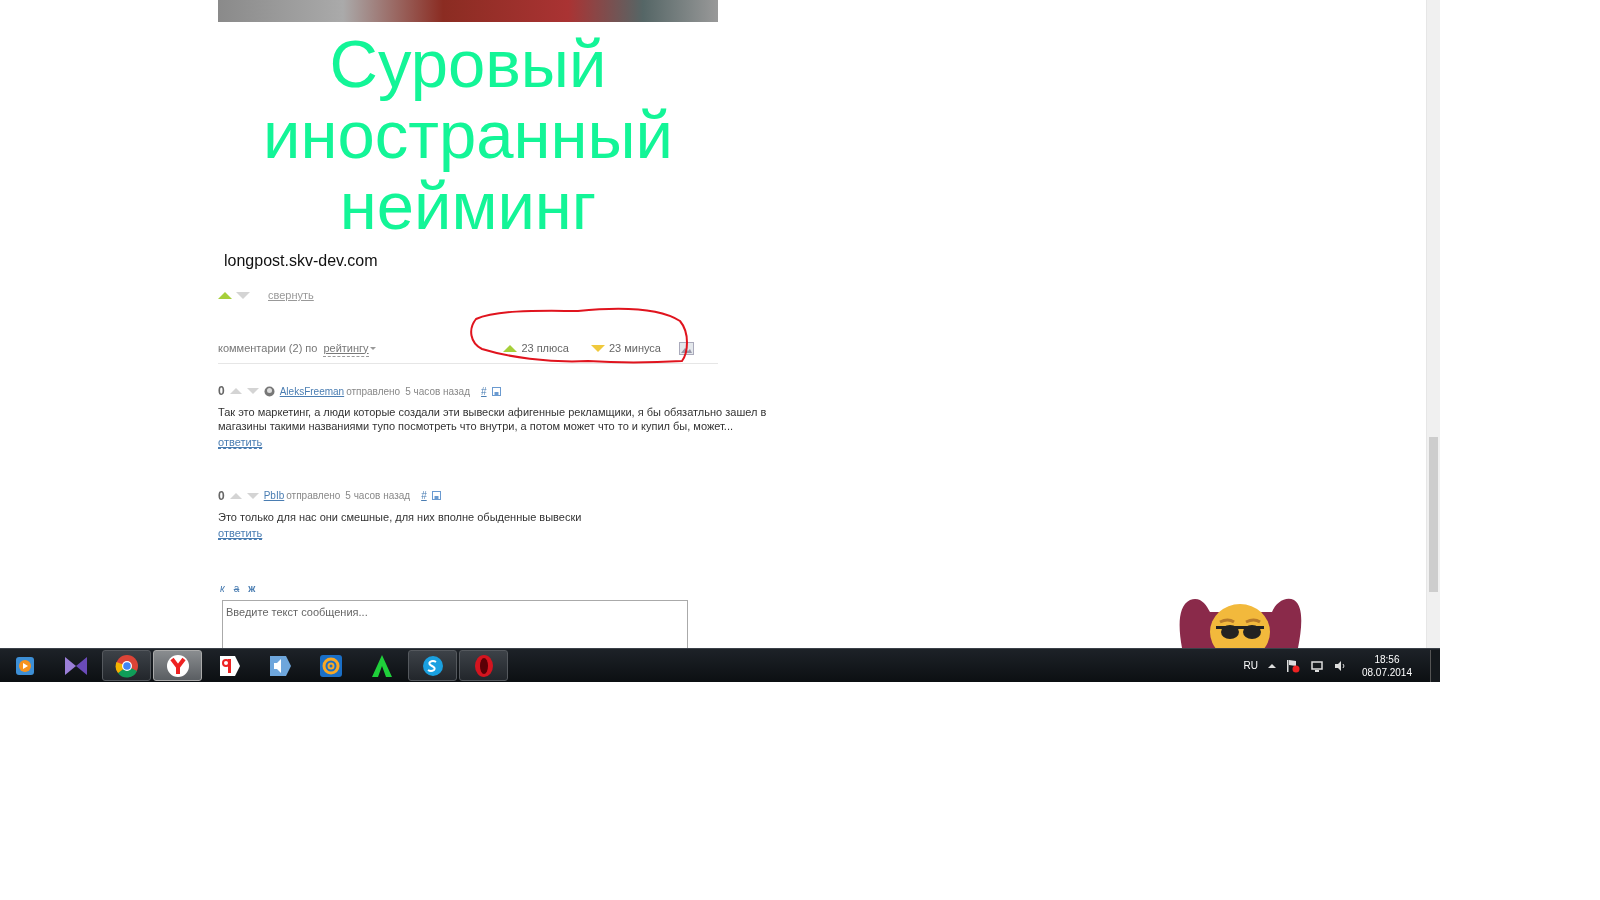  What do you see at coordinates (236, 588) in the screenshot?
I see `strike-format-button: а` at bounding box center [236, 588].